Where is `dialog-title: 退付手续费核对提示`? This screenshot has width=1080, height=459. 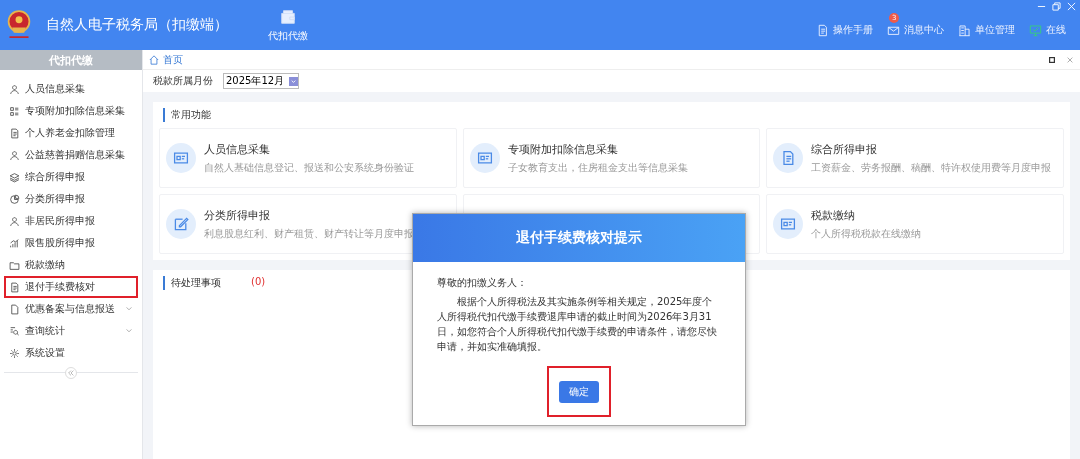 dialog-title: 退付手续费核对提示 is located at coordinates (579, 238).